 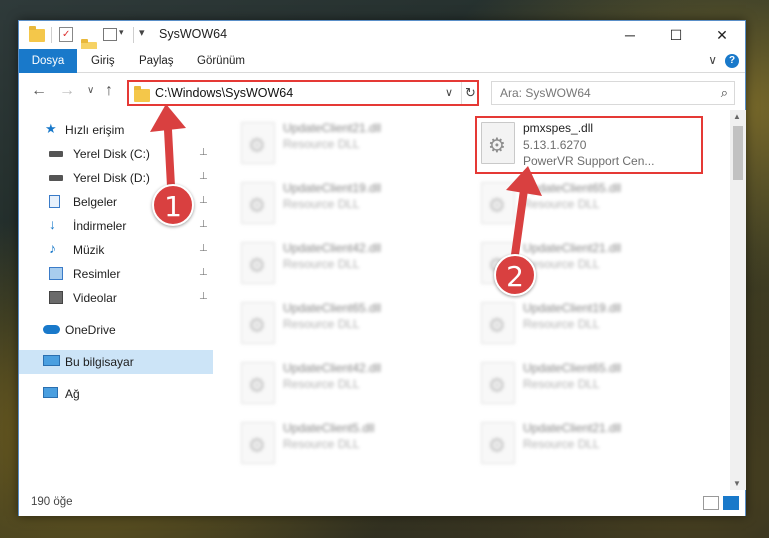 What do you see at coordinates (173, 205) in the screenshot?
I see `annotation-badge-1: 1` at bounding box center [173, 205].